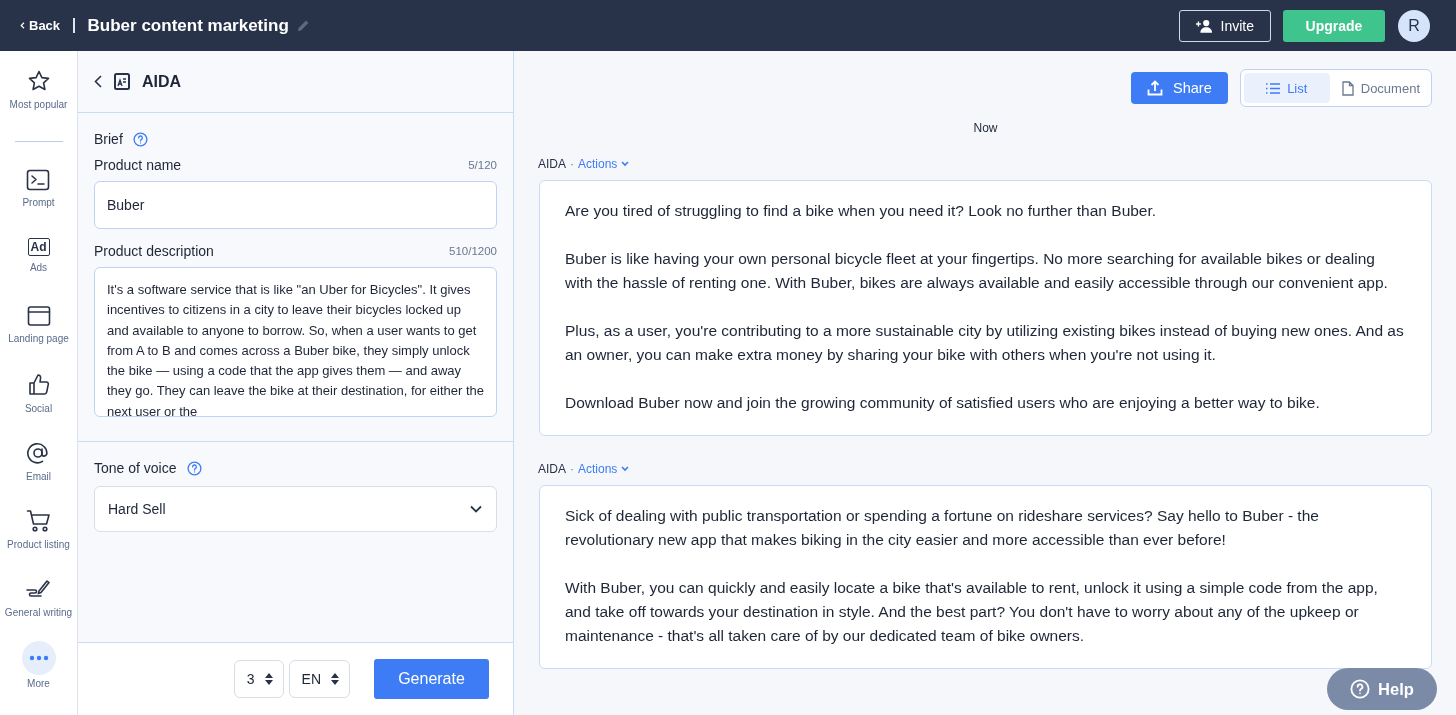 Image resolution: width=1456 pixels, height=715 pixels. Describe the element at coordinates (38, 407) in the screenshot. I see `sidebar-item: Social` at that location.